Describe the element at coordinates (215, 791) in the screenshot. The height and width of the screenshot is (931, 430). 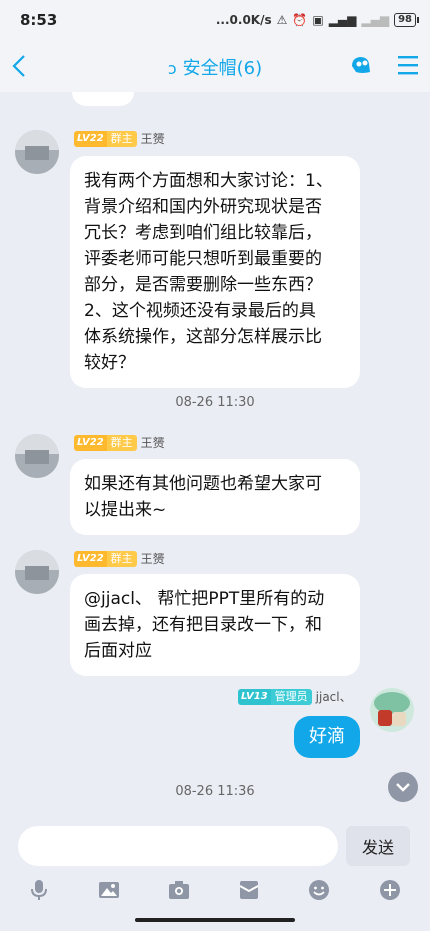
I see `timestamp: 08-26 11:36` at that location.